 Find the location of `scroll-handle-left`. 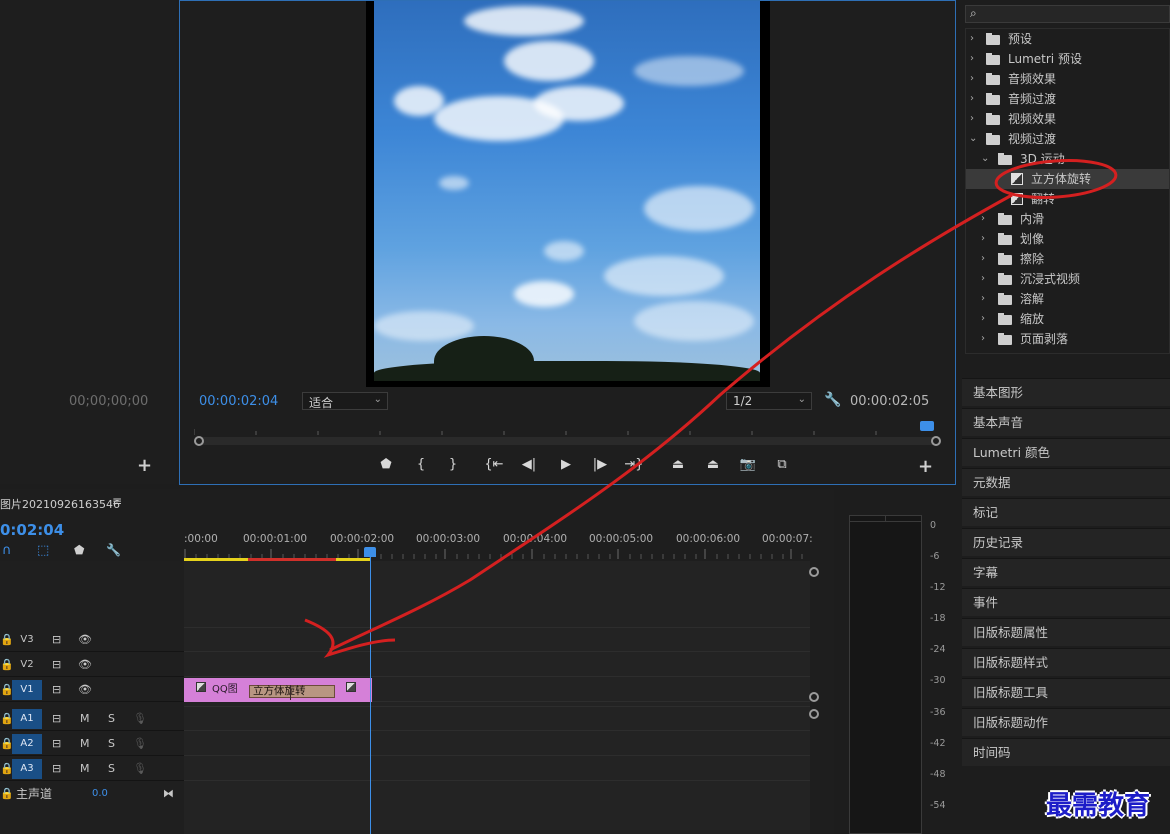

scroll-handle-left is located at coordinates (199, 441).